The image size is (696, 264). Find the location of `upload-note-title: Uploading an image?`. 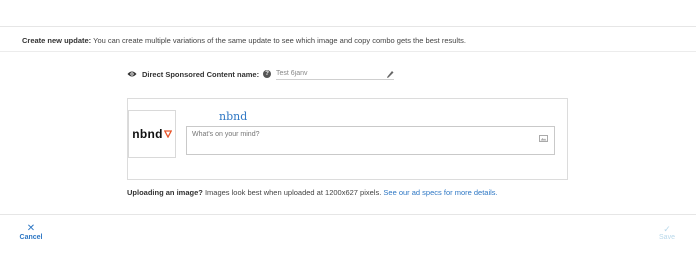

upload-note-title: Uploading an image? is located at coordinates (165, 192).